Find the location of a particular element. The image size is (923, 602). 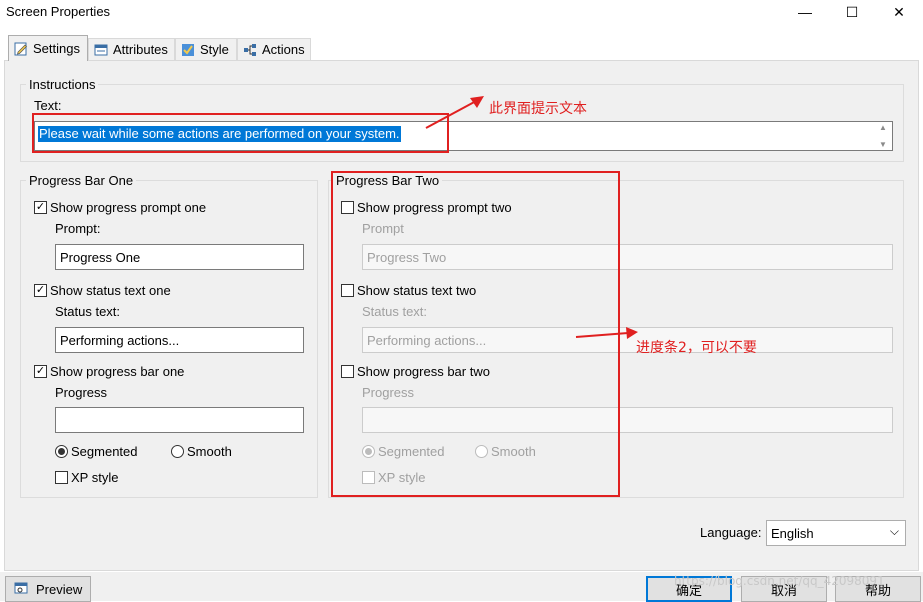

status-one-label: Status text: is located at coordinates (88, 311).